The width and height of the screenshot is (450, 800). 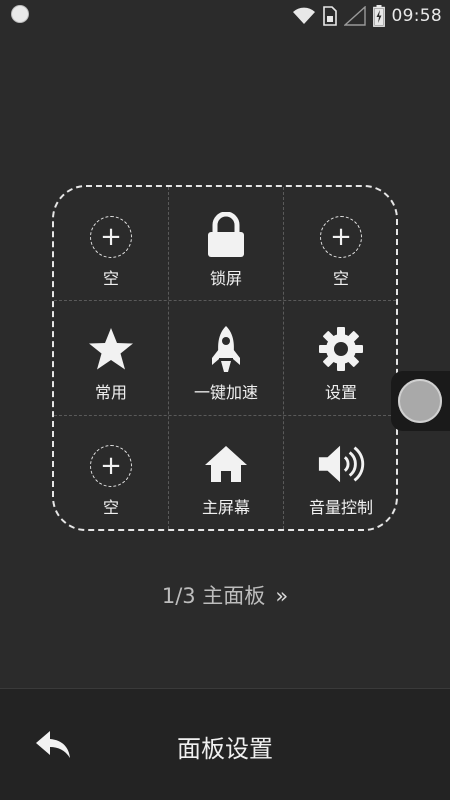 What do you see at coordinates (367, 16) in the screenshot?
I see `status-icons: 09:58` at bounding box center [367, 16].